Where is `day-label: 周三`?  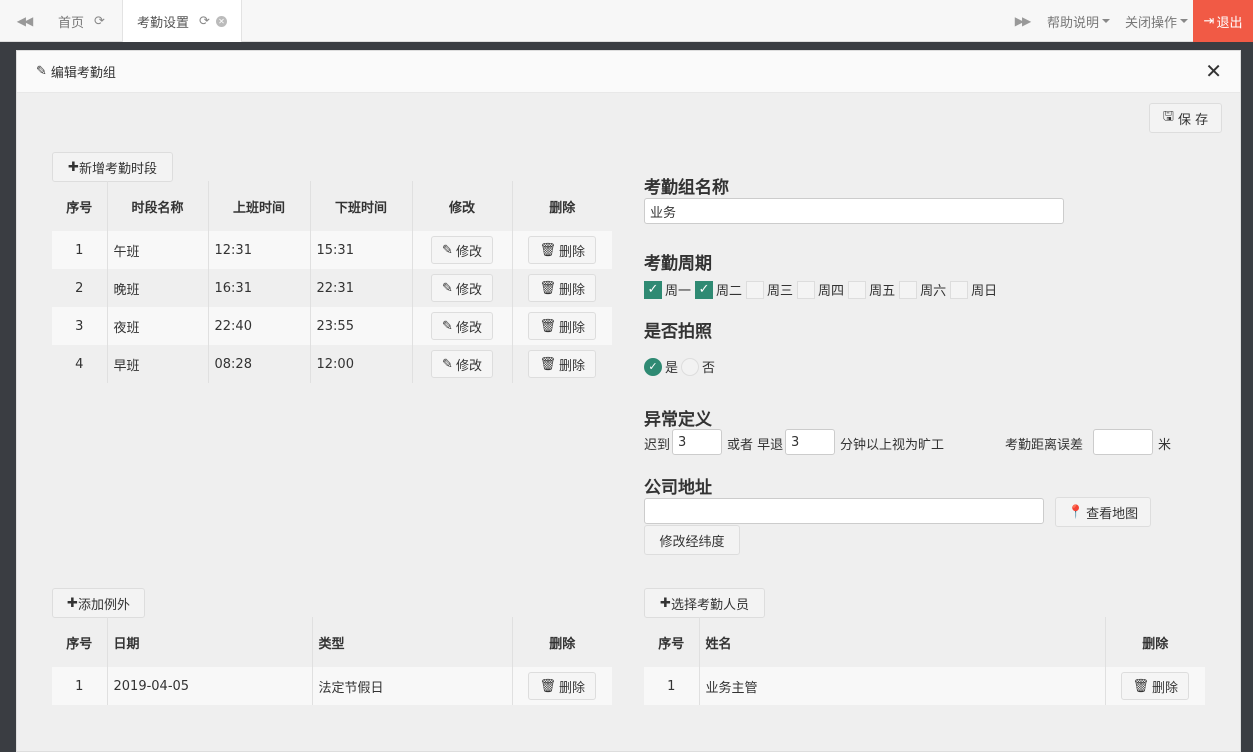 day-label: 周三 is located at coordinates (780, 291).